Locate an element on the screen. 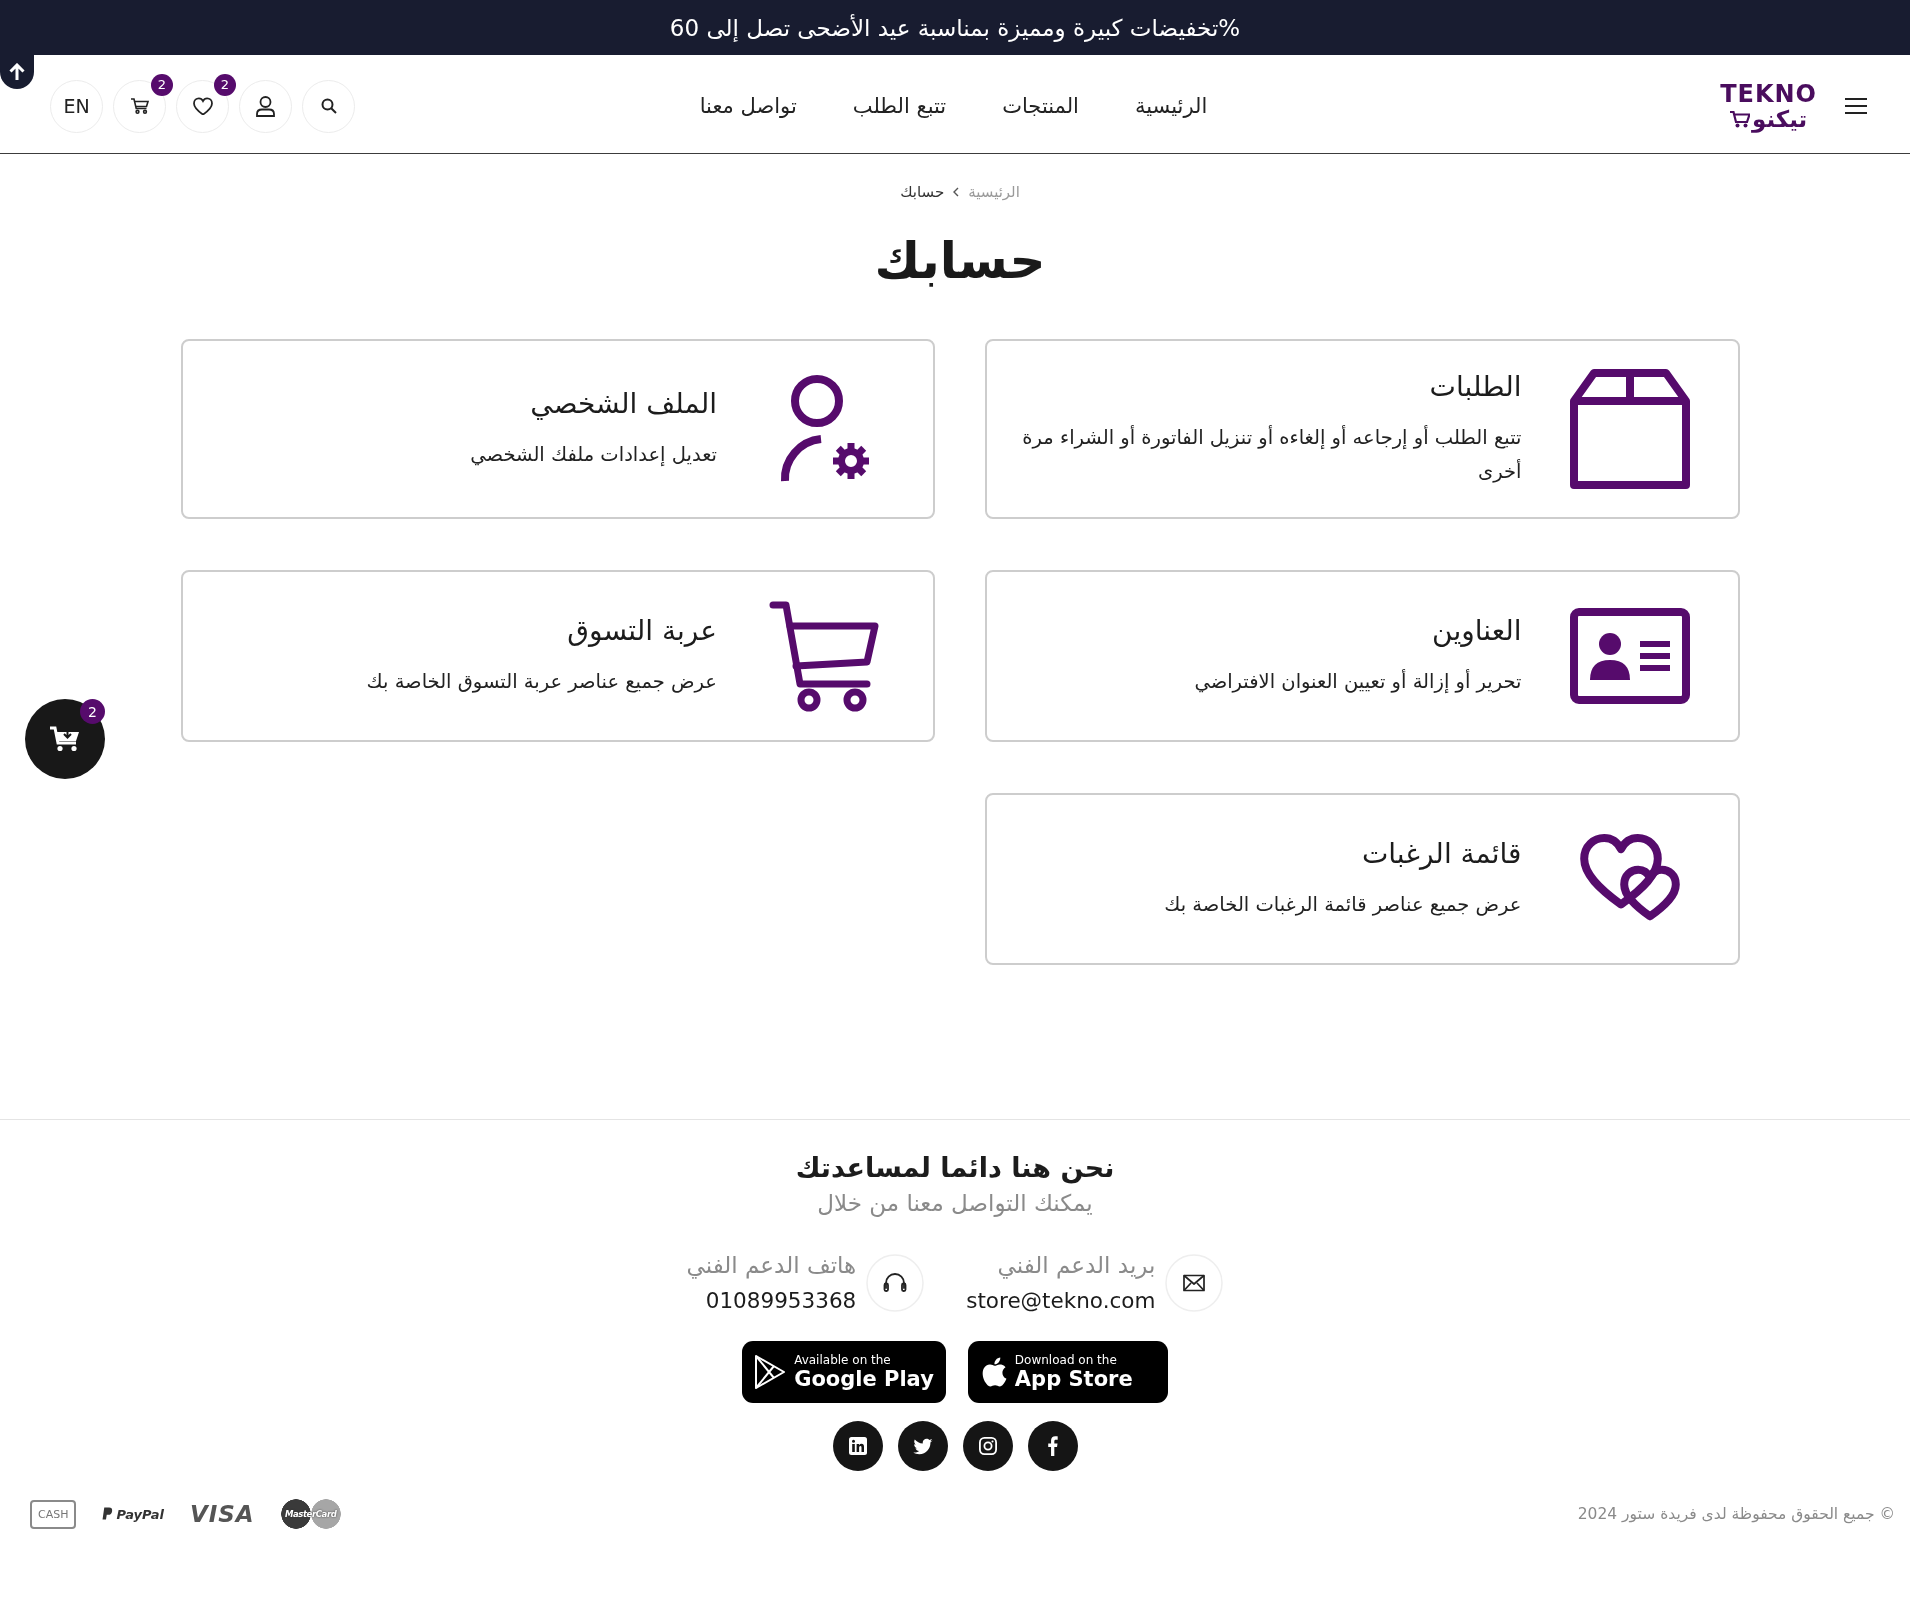  app-store-badge: Download on the App Store is located at coordinates (1067, 1372).